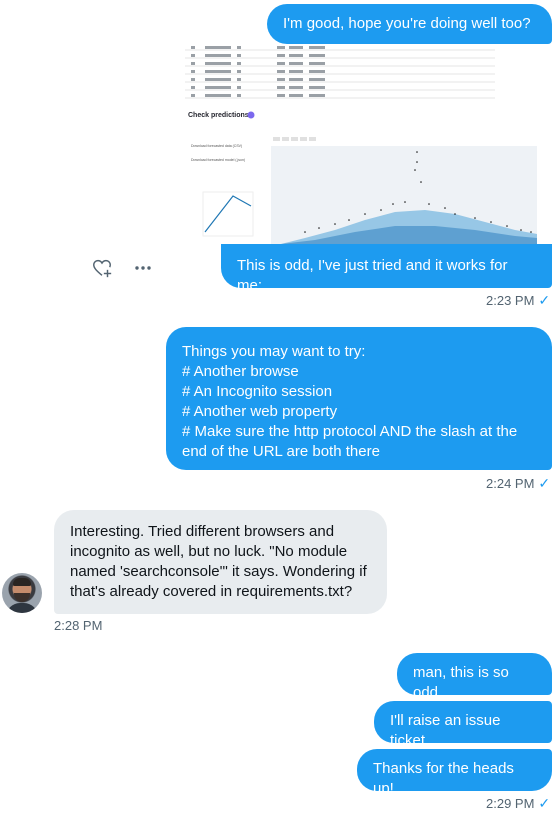 Image resolution: width=558 pixels, height=823 pixels. What do you see at coordinates (407, 23) in the screenshot?
I see `message-text: I'm good, hope you're doing well too?` at bounding box center [407, 23].